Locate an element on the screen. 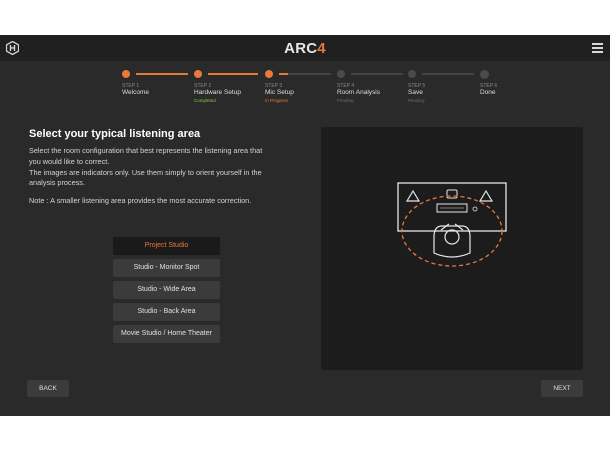 The width and height of the screenshot is (610, 450). page-title: Select your typical listening area is located at coordinates (115, 134).